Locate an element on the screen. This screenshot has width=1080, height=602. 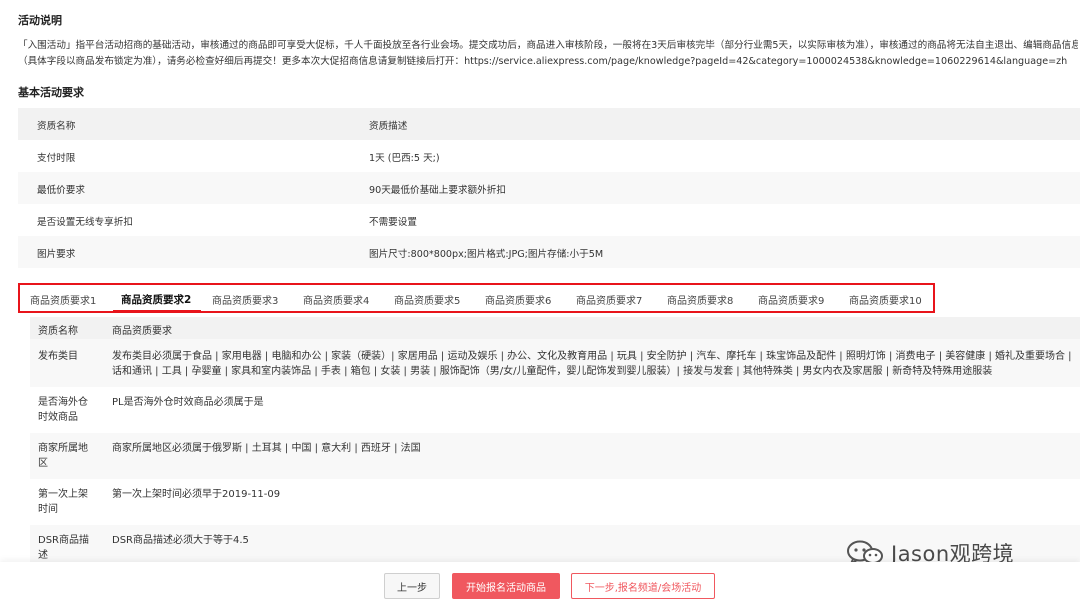
row-name: 最低价要求 is located at coordinates (61, 190).